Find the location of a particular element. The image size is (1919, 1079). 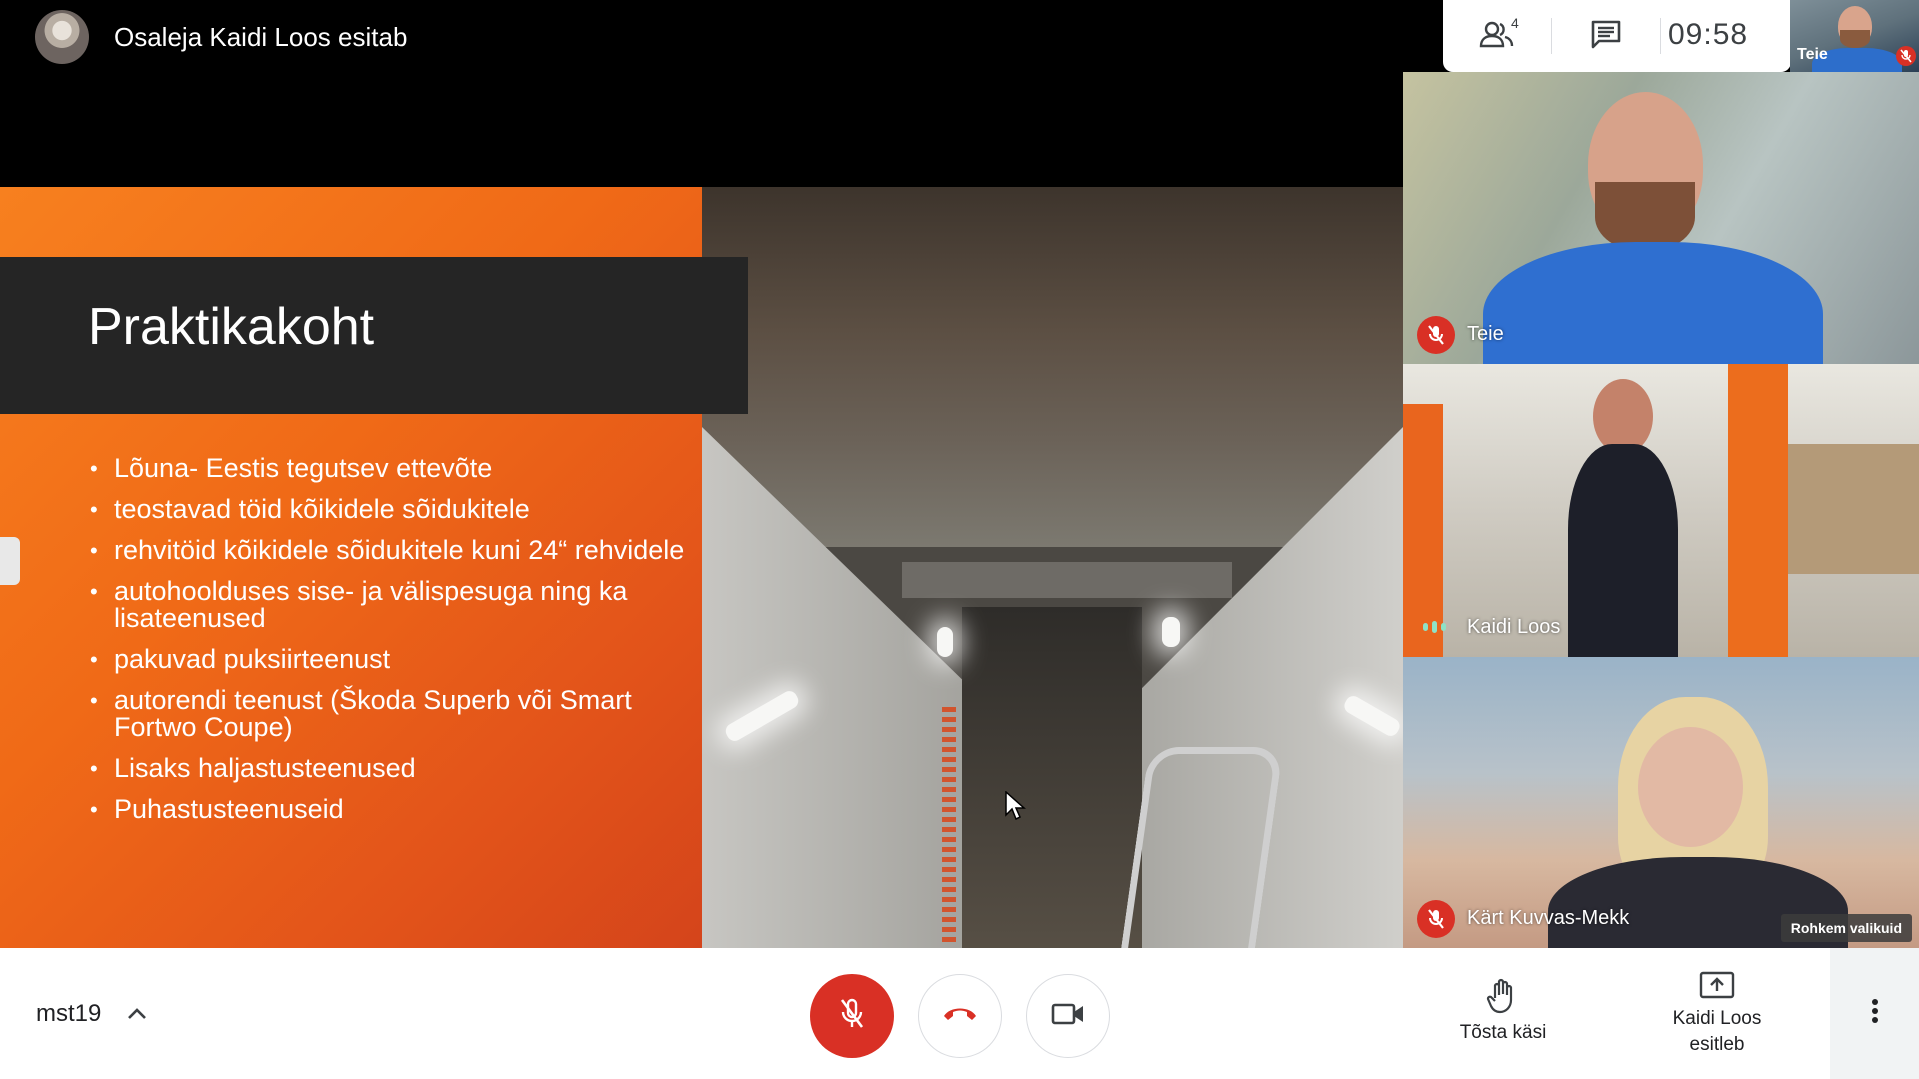

slide-bullet: Lõuna- Eestis tegutsev ettevõte is located at coordinates (390, 469).